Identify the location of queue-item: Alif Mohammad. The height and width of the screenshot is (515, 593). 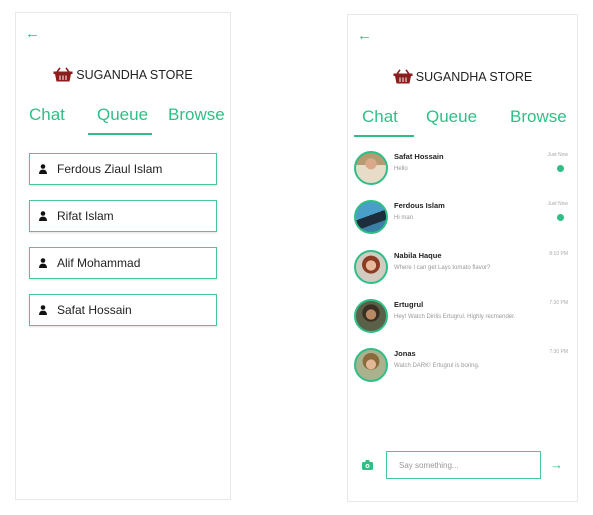
(123, 263).